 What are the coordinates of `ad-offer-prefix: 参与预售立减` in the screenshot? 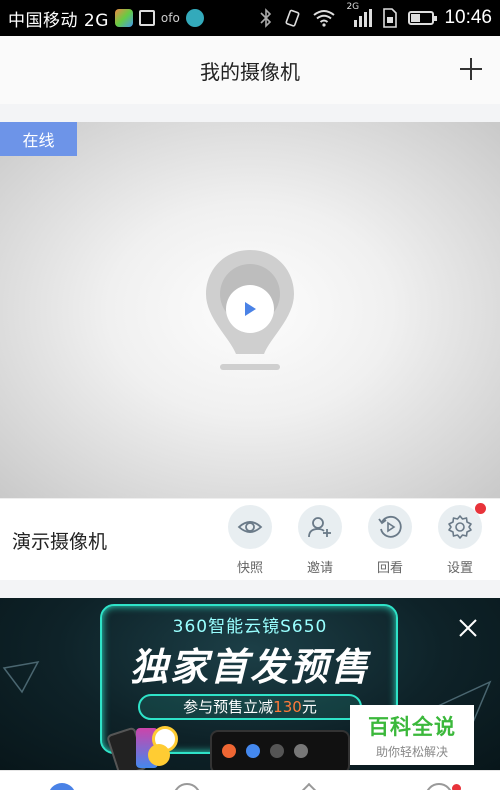 It's located at (228, 707).